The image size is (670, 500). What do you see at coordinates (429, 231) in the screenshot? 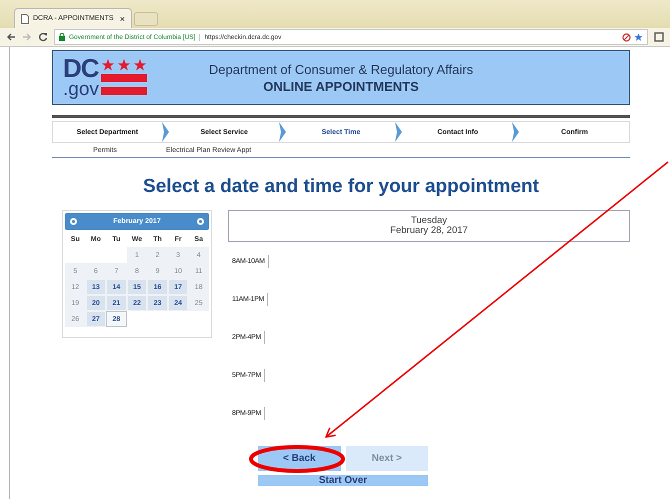
I see `date-text: February 28, 2017` at bounding box center [429, 231].